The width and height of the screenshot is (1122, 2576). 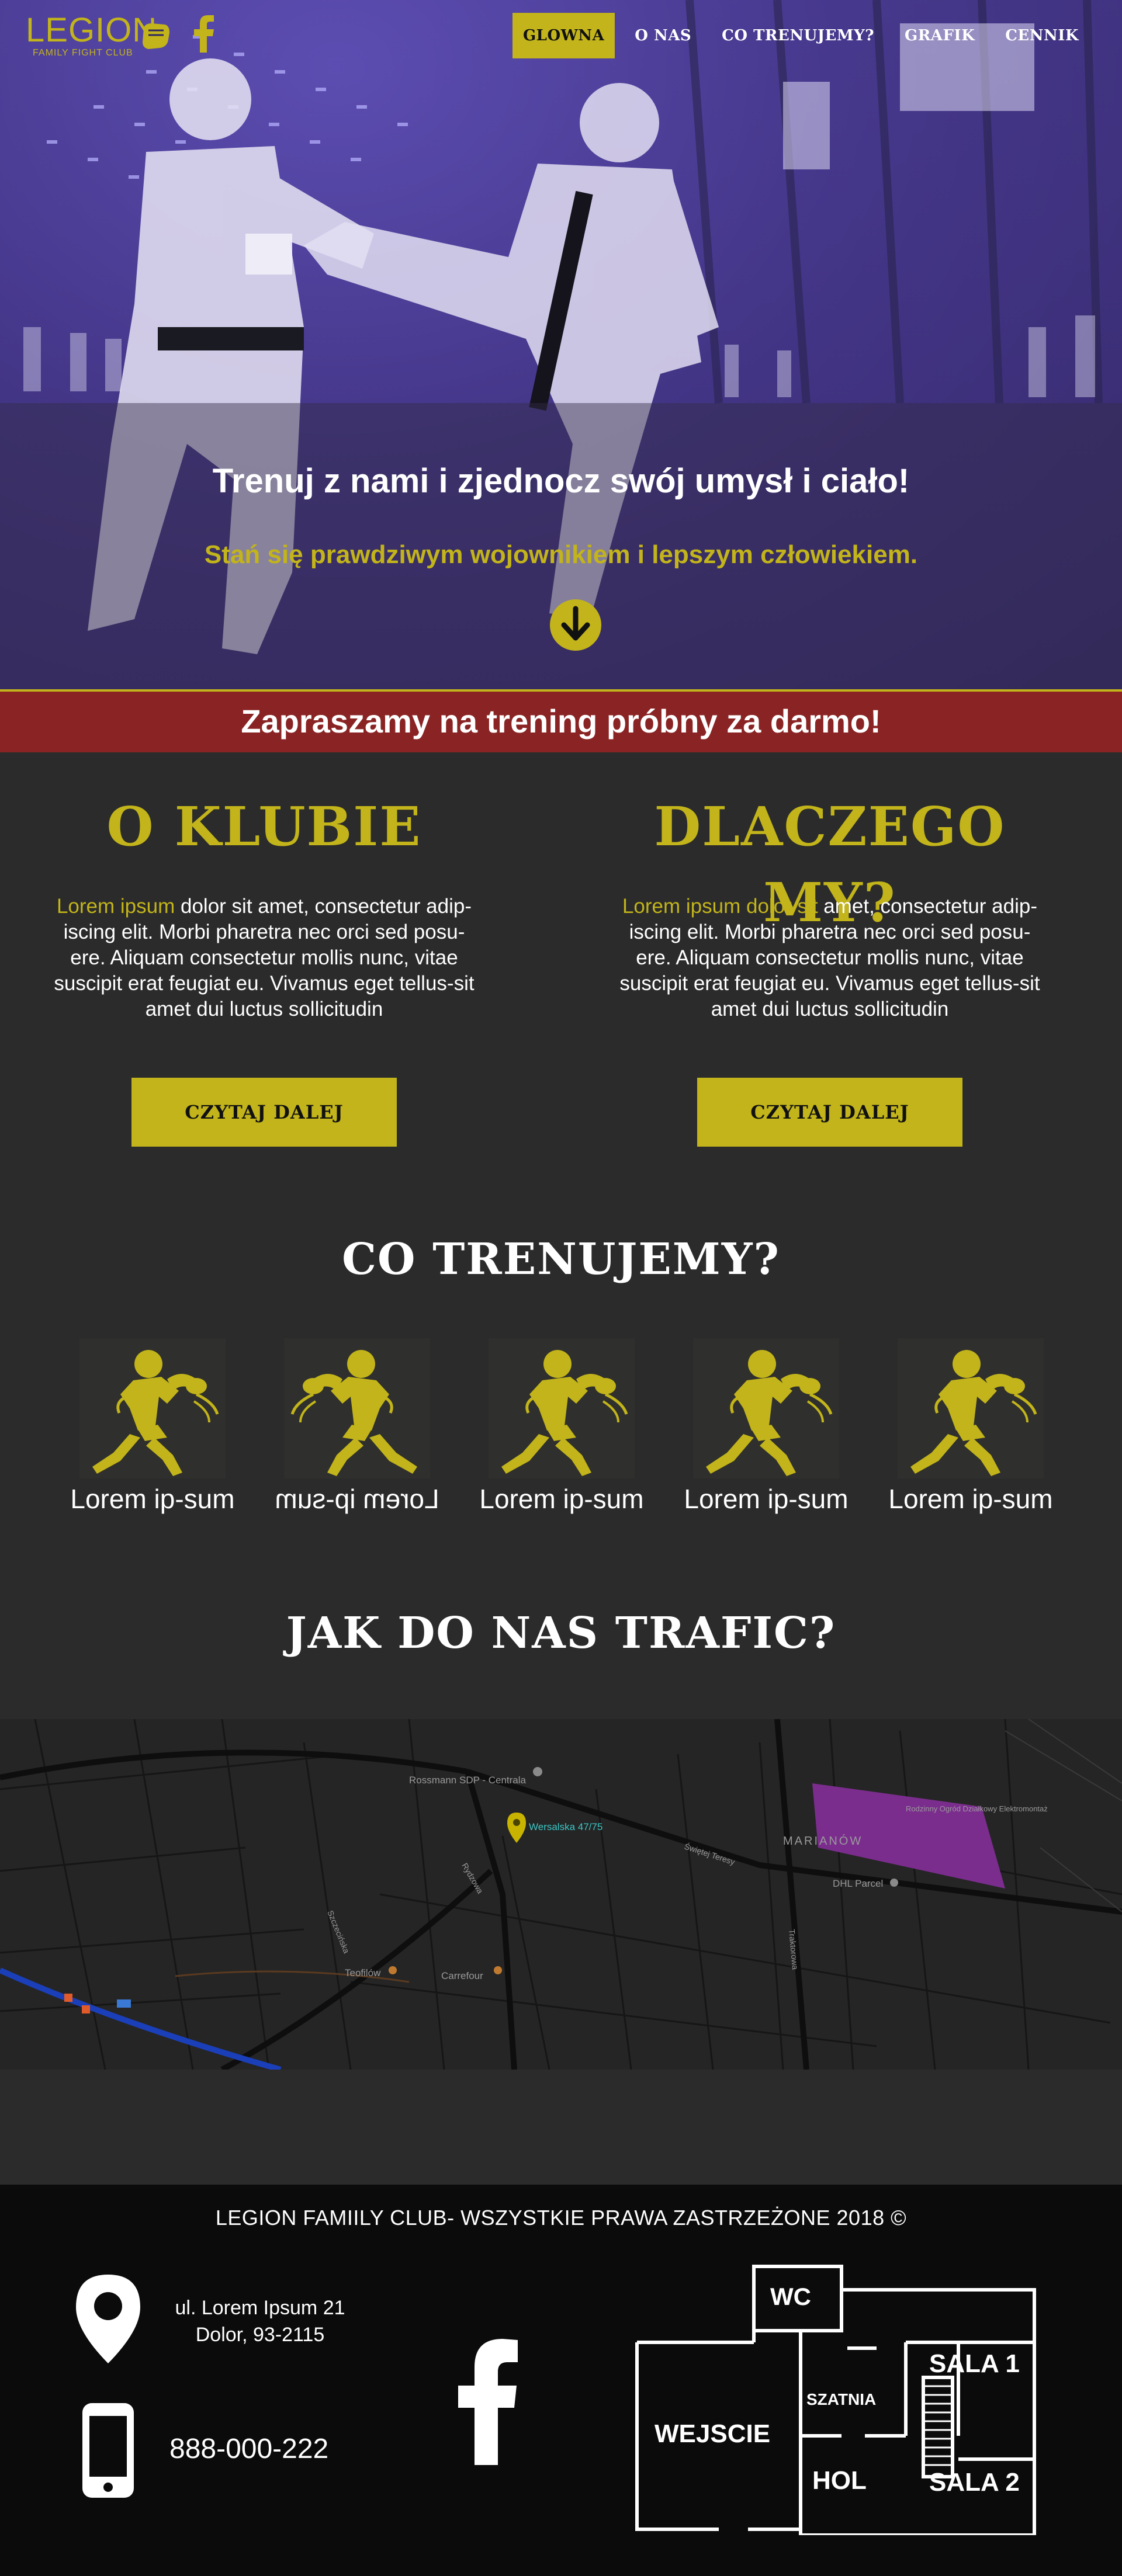 What do you see at coordinates (790, 2296) in the screenshot?
I see `floorplan-wc: WC` at bounding box center [790, 2296].